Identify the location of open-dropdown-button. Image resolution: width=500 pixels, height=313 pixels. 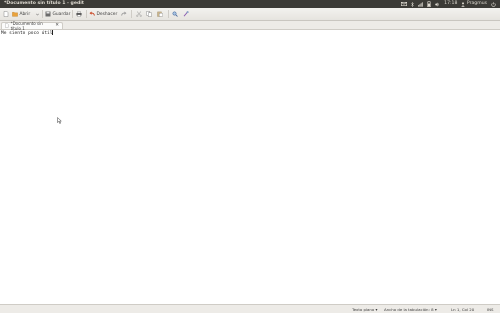
(37, 14).